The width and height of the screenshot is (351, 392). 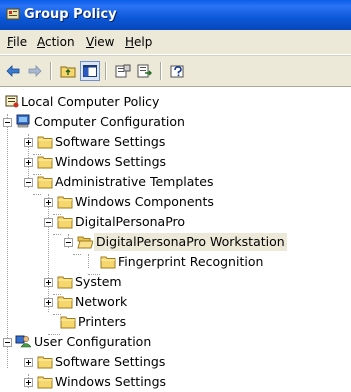 I want to click on tree-item-printers: Printers, so click(x=175, y=322).